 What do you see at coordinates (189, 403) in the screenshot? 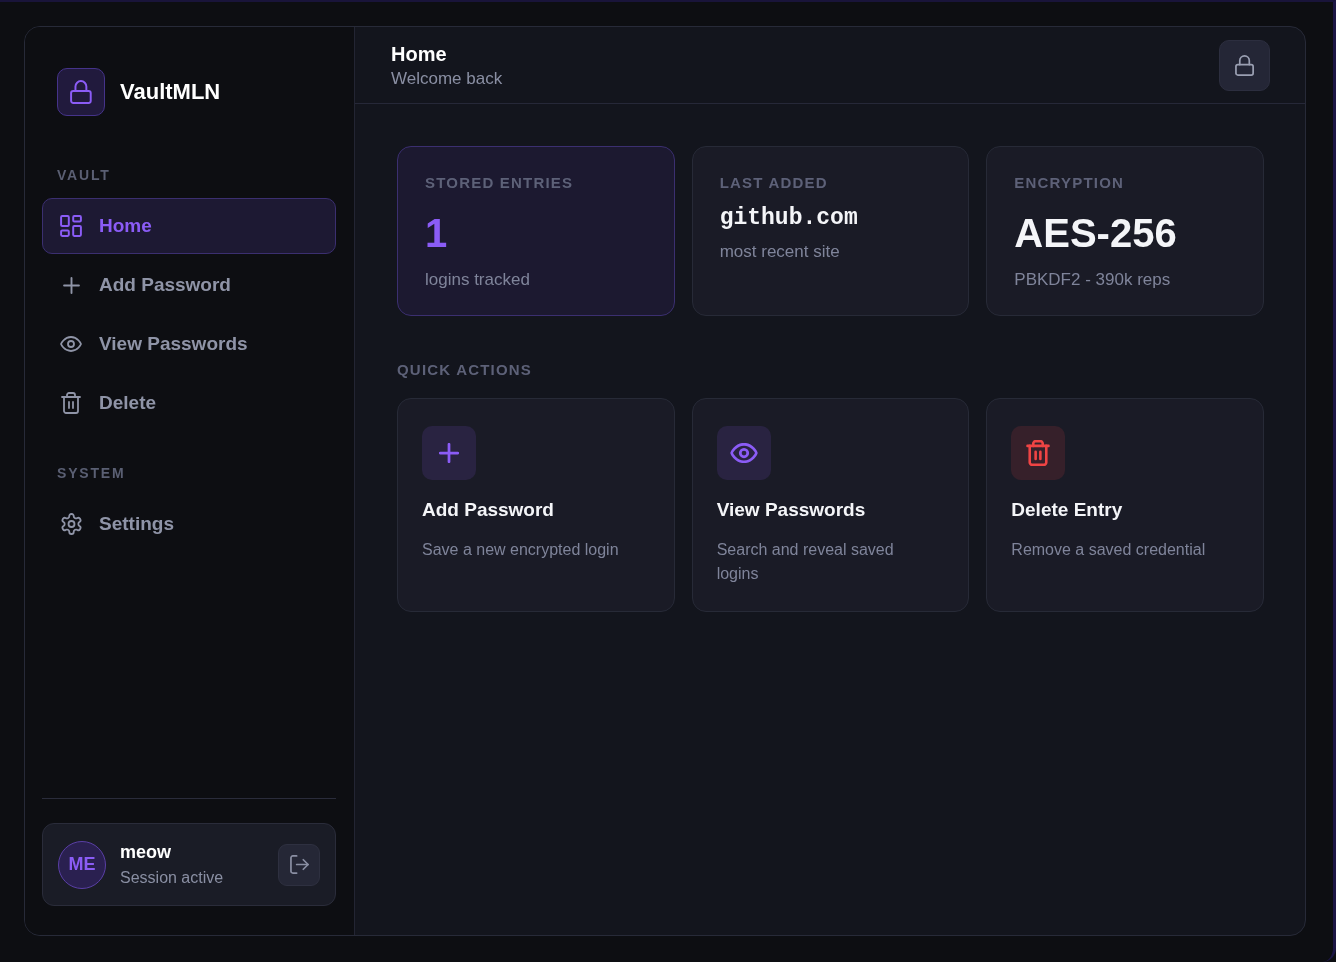
I see `nav-item: Delete` at bounding box center [189, 403].